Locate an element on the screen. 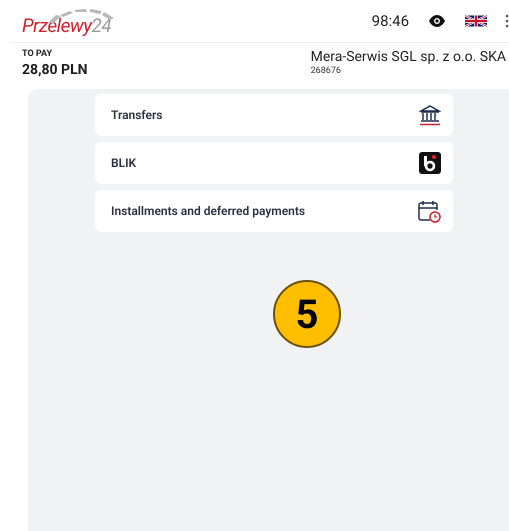 This screenshot has width=509, height=531. step-number-badge: 5 is located at coordinates (307, 314).